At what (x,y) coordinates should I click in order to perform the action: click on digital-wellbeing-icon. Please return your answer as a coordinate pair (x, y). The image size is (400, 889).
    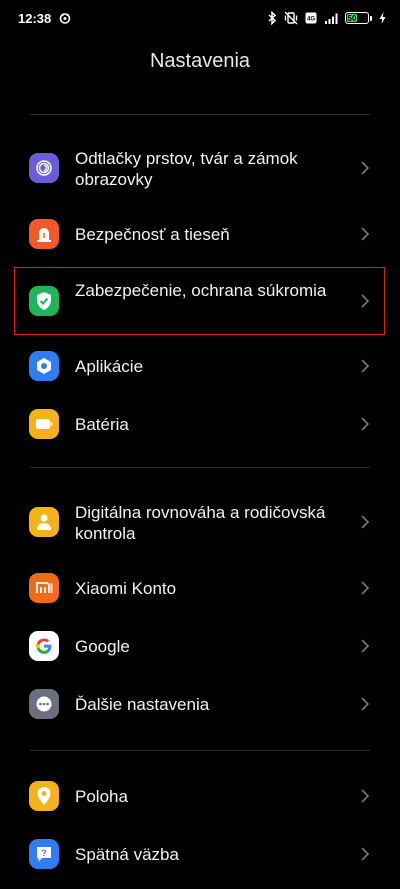
    Looking at the image, I should click on (44, 522).